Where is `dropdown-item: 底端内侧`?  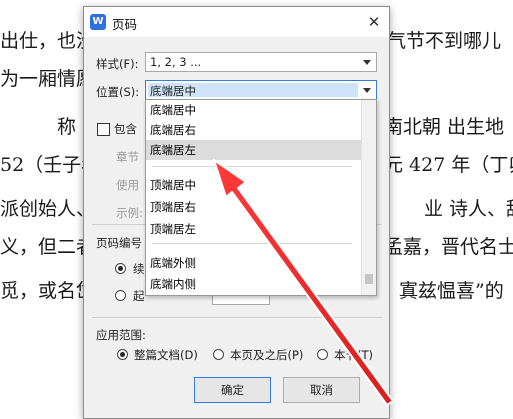
dropdown-item: 底端内侧 is located at coordinates (254, 284).